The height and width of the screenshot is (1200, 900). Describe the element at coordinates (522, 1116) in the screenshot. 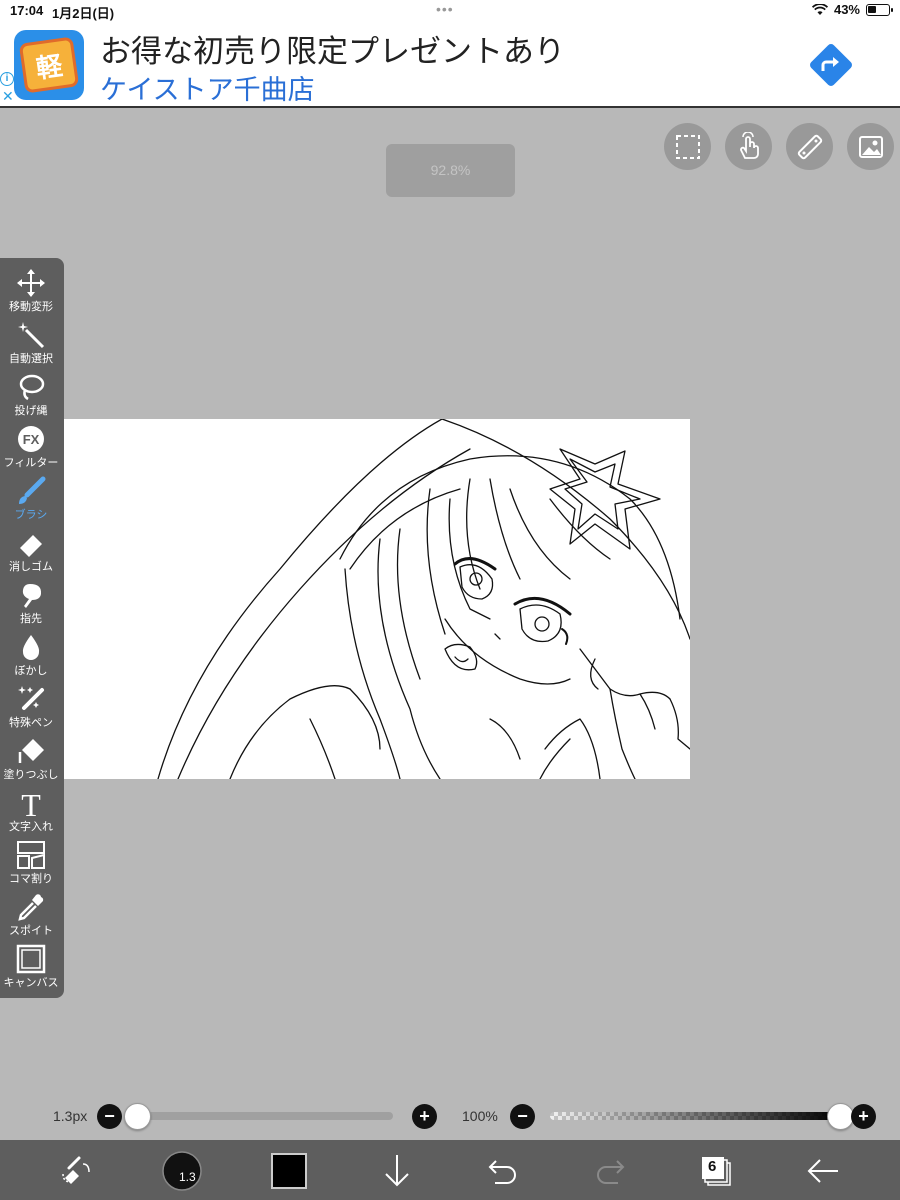

I see `opacity-decrease-button: −` at that location.